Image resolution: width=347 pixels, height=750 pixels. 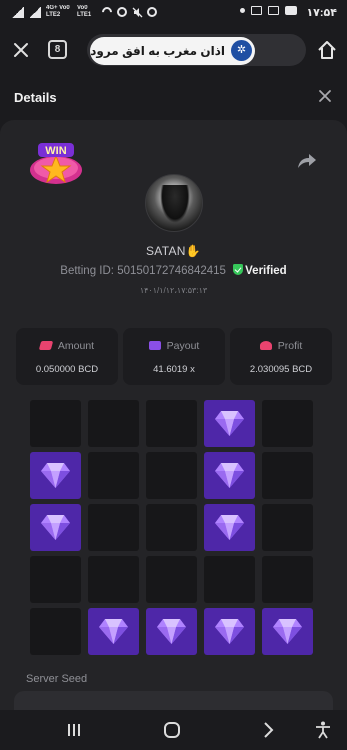 I want to click on details-header: Details, so click(x=173, y=97).